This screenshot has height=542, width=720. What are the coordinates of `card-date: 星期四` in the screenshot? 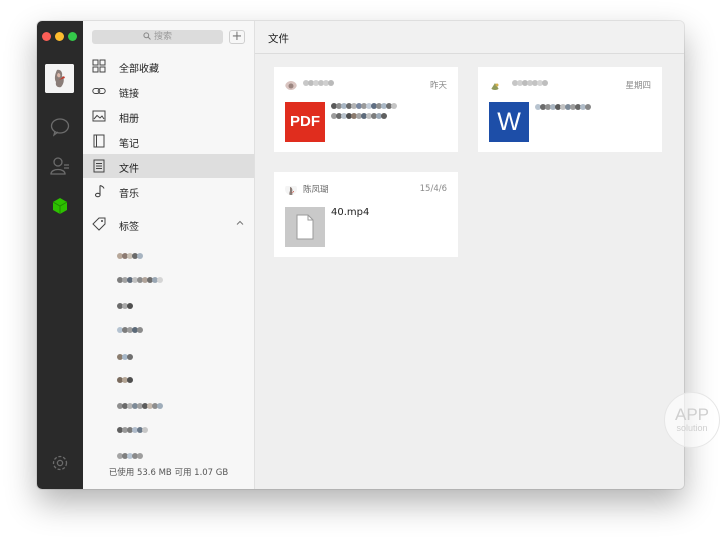 It's located at (638, 86).